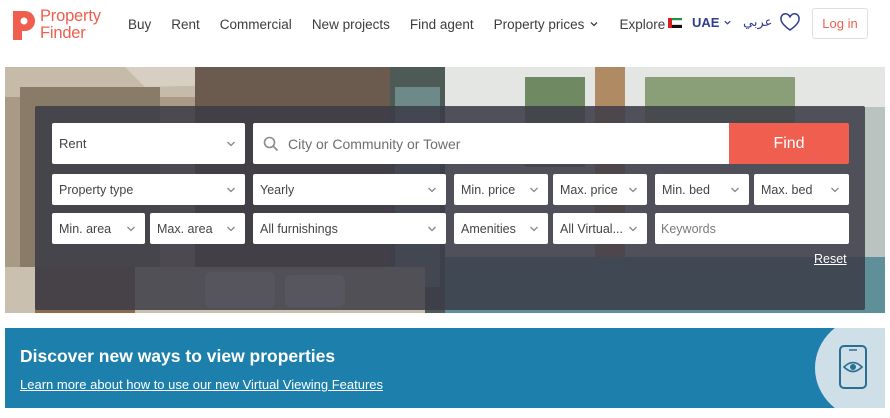  What do you see at coordinates (789, 143) in the screenshot?
I see `find-button: Find` at bounding box center [789, 143].